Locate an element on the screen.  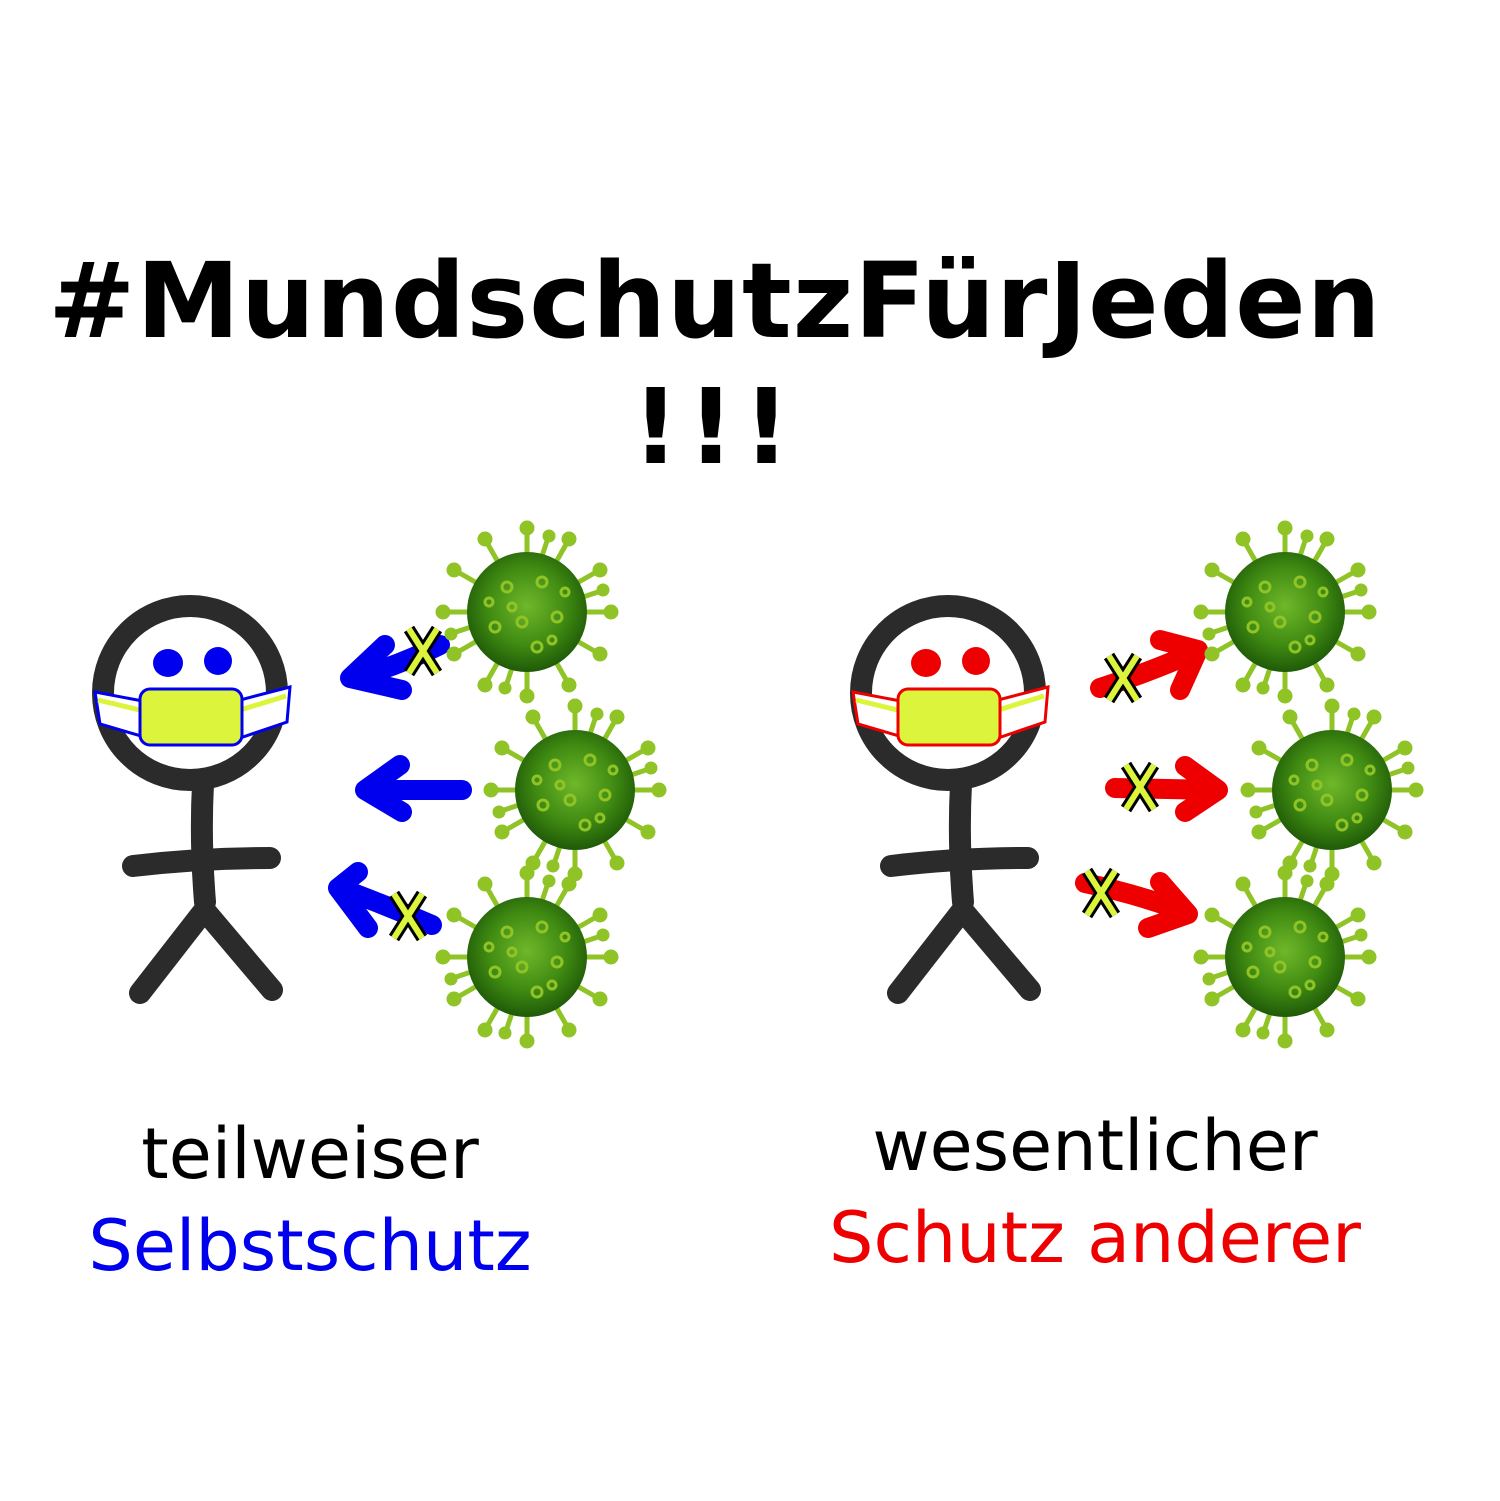
left-panel-illustration is located at coordinates (378, 784).